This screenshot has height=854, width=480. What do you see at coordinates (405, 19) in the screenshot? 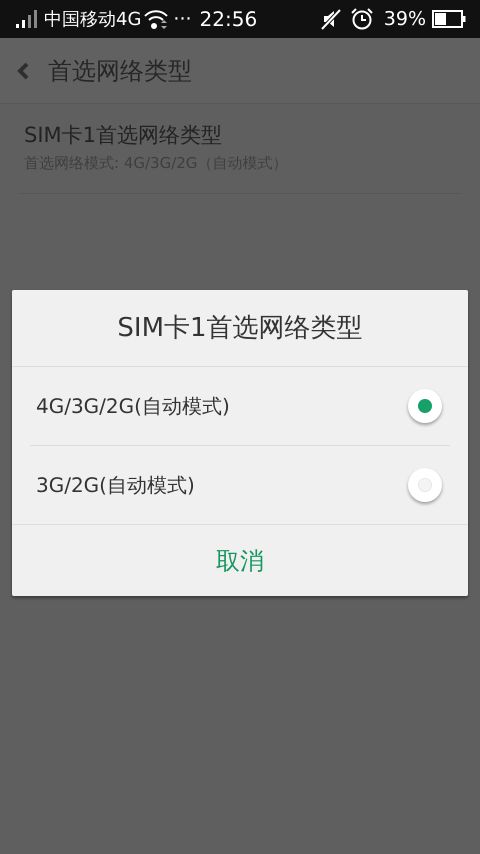
I see `battery-text: 39%` at bounding box center [405, 19].